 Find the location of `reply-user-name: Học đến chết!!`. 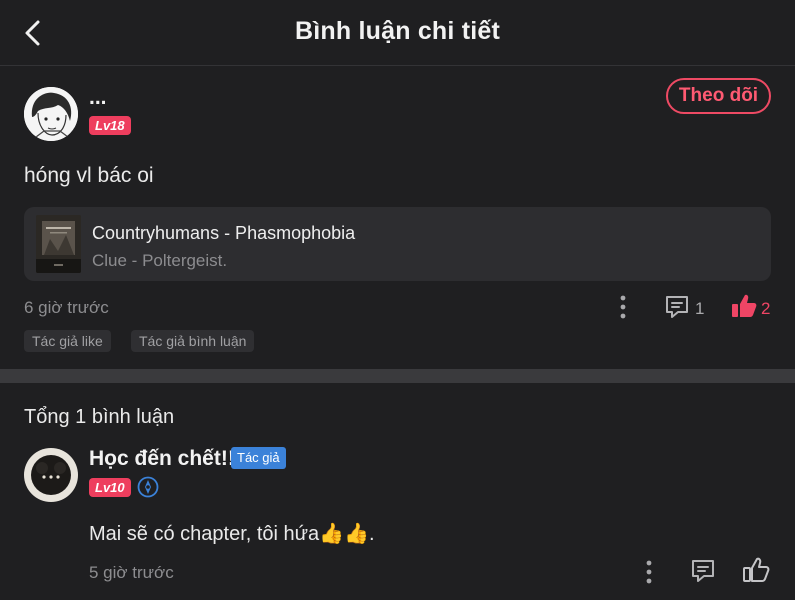

reply-user-name: Học đến chết!! is located at coordinates (162, 459).